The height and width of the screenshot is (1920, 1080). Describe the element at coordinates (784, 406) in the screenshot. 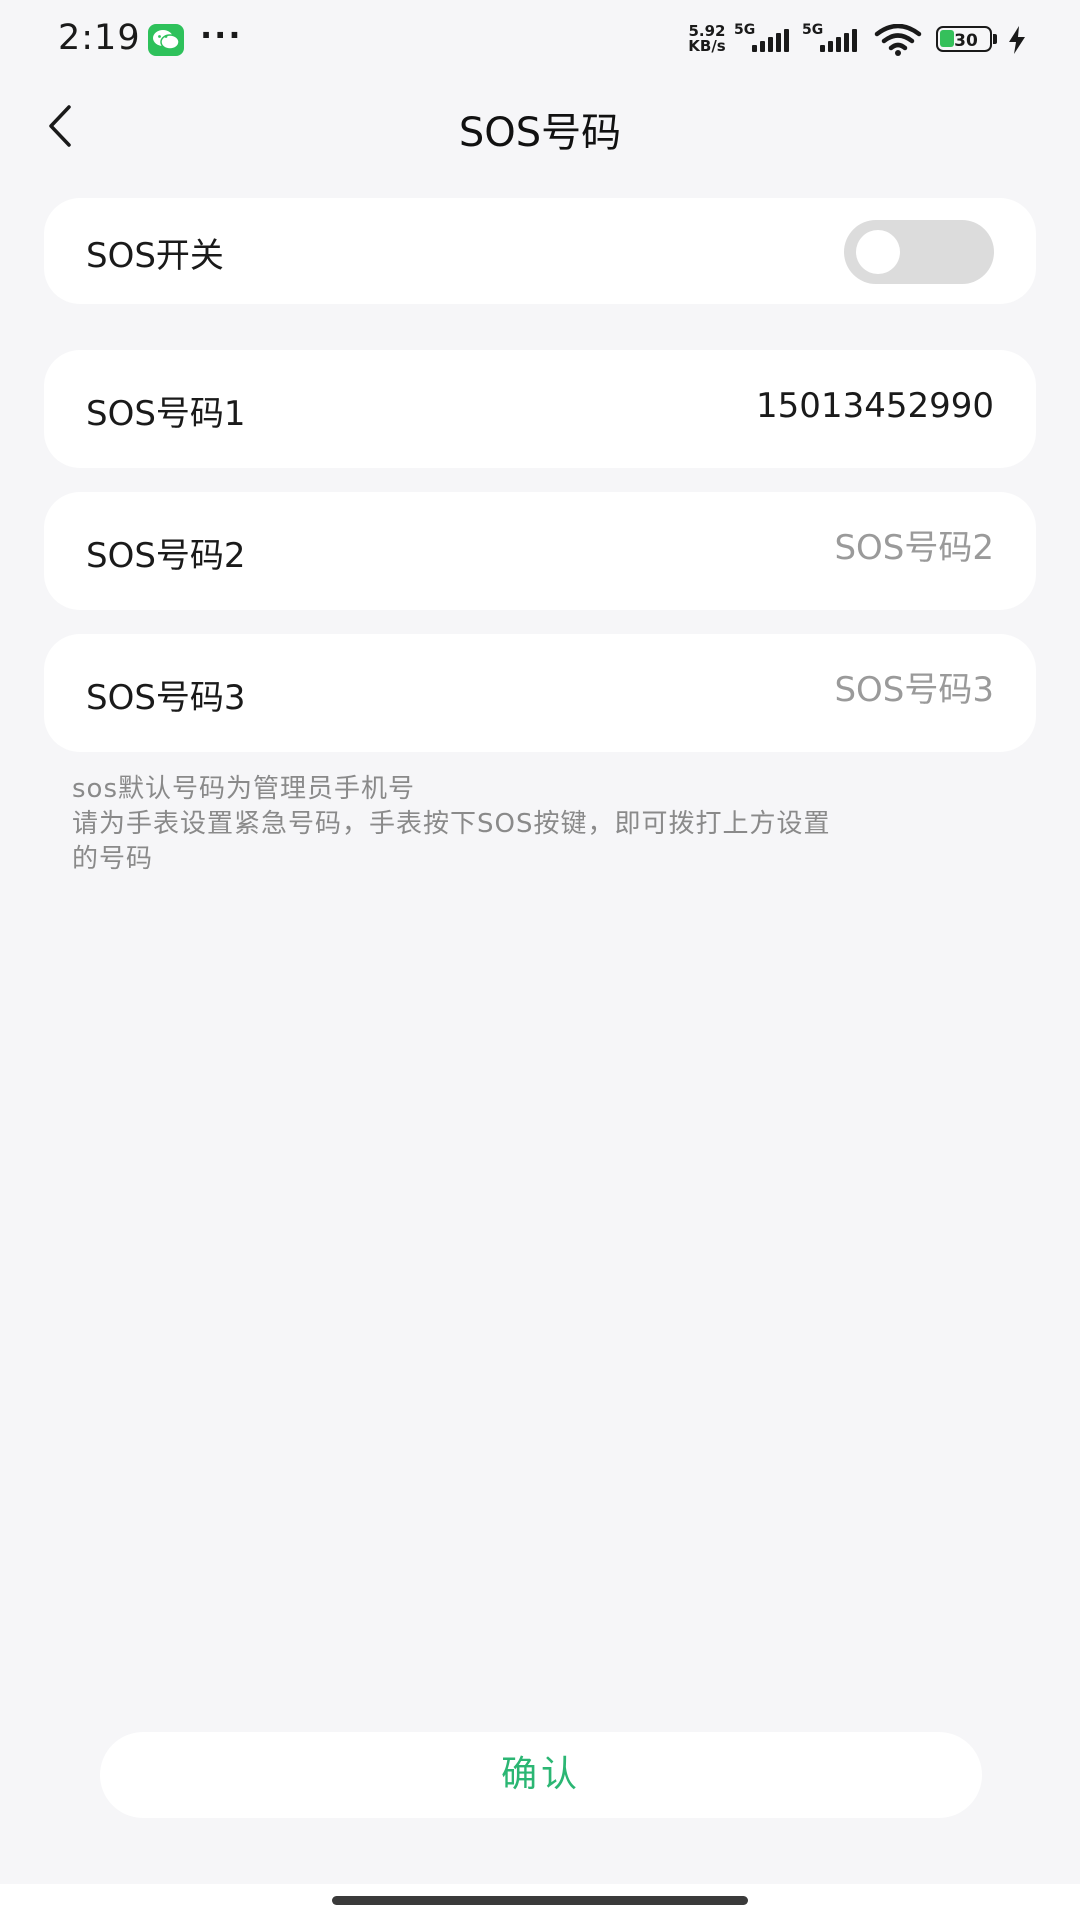

I see `sos-number-1-input` at that location.